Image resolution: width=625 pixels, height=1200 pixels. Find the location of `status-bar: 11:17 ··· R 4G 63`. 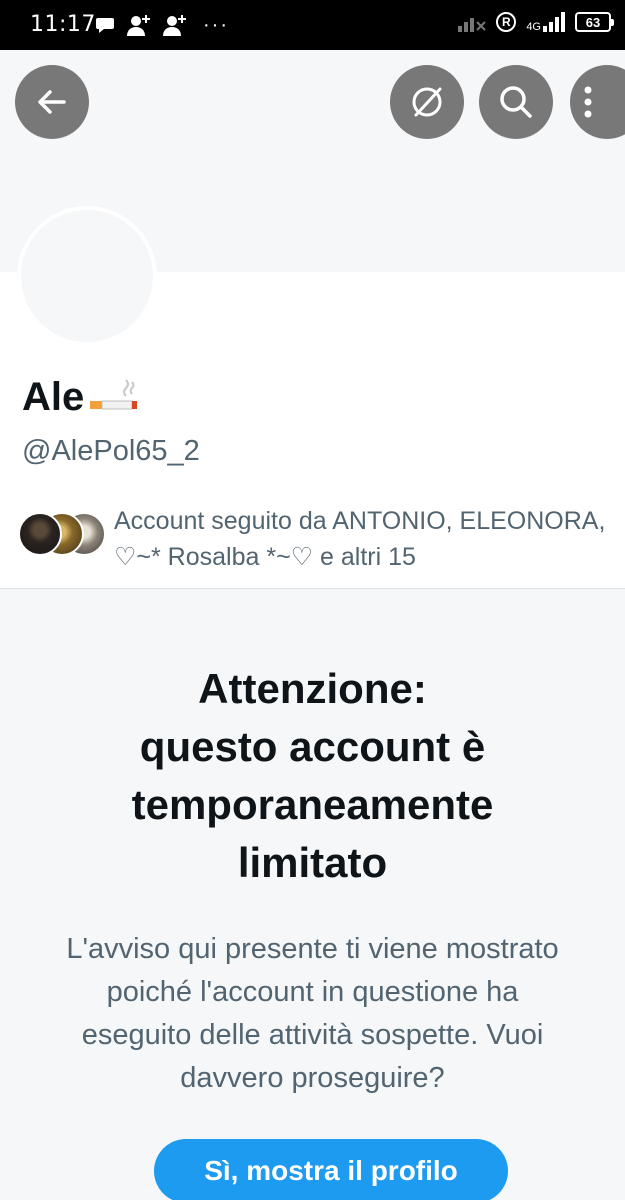

status-bar: 11:17 ··· R 4G 63 is located at coordinates (312, 25).